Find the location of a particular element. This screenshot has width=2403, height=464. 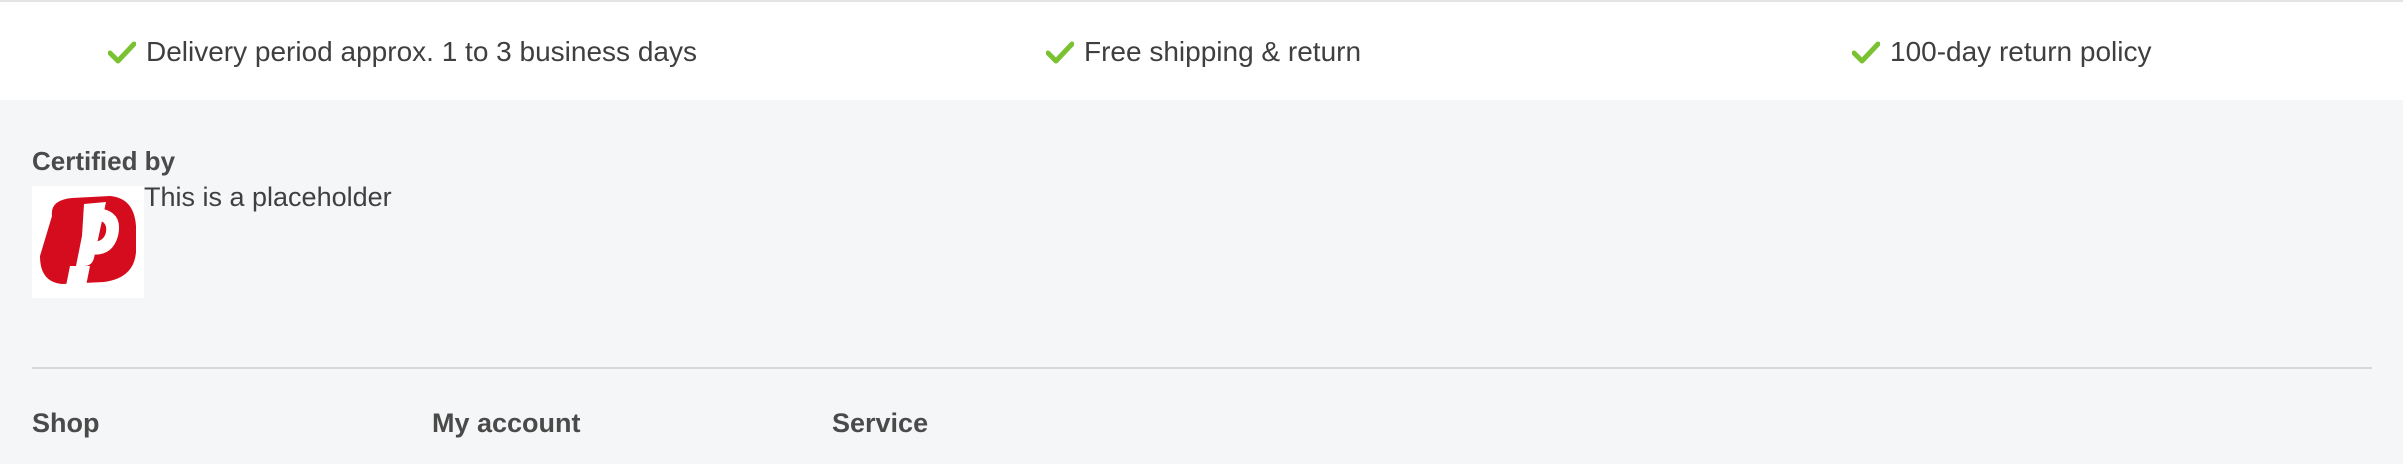

certified-placeholder-text: This is a placeholder is located at coordinates (268, 197).